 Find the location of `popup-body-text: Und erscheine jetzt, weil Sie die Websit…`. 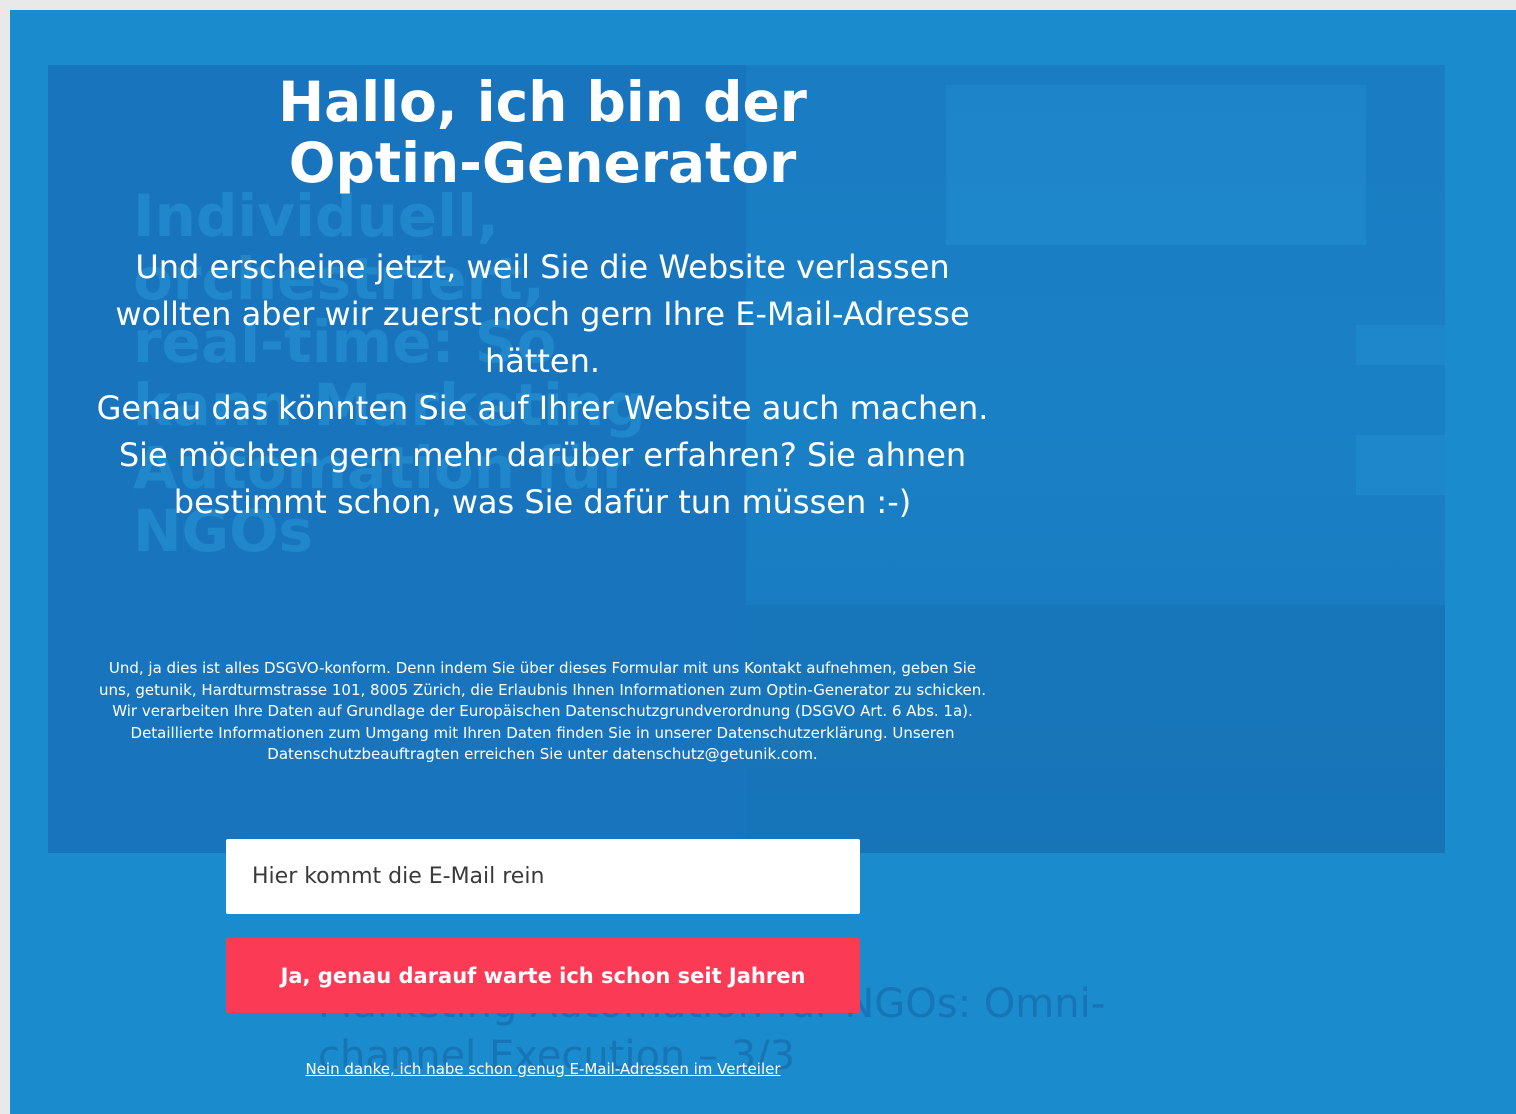

popup-body-text: Und erscheine jetzt, weil Sie die Websit… is located at coordinates (542, 384).